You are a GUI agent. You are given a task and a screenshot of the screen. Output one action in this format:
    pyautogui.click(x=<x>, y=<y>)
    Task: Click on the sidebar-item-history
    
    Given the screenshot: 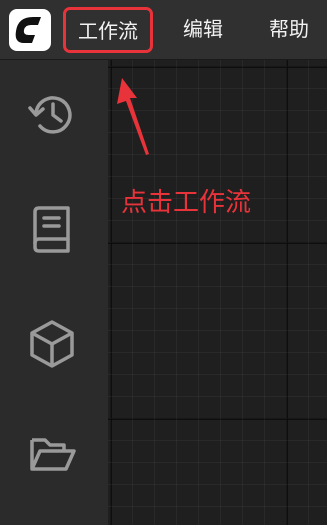 What is the action you would take?
    pyautogui.click(x=52, y=115)
    